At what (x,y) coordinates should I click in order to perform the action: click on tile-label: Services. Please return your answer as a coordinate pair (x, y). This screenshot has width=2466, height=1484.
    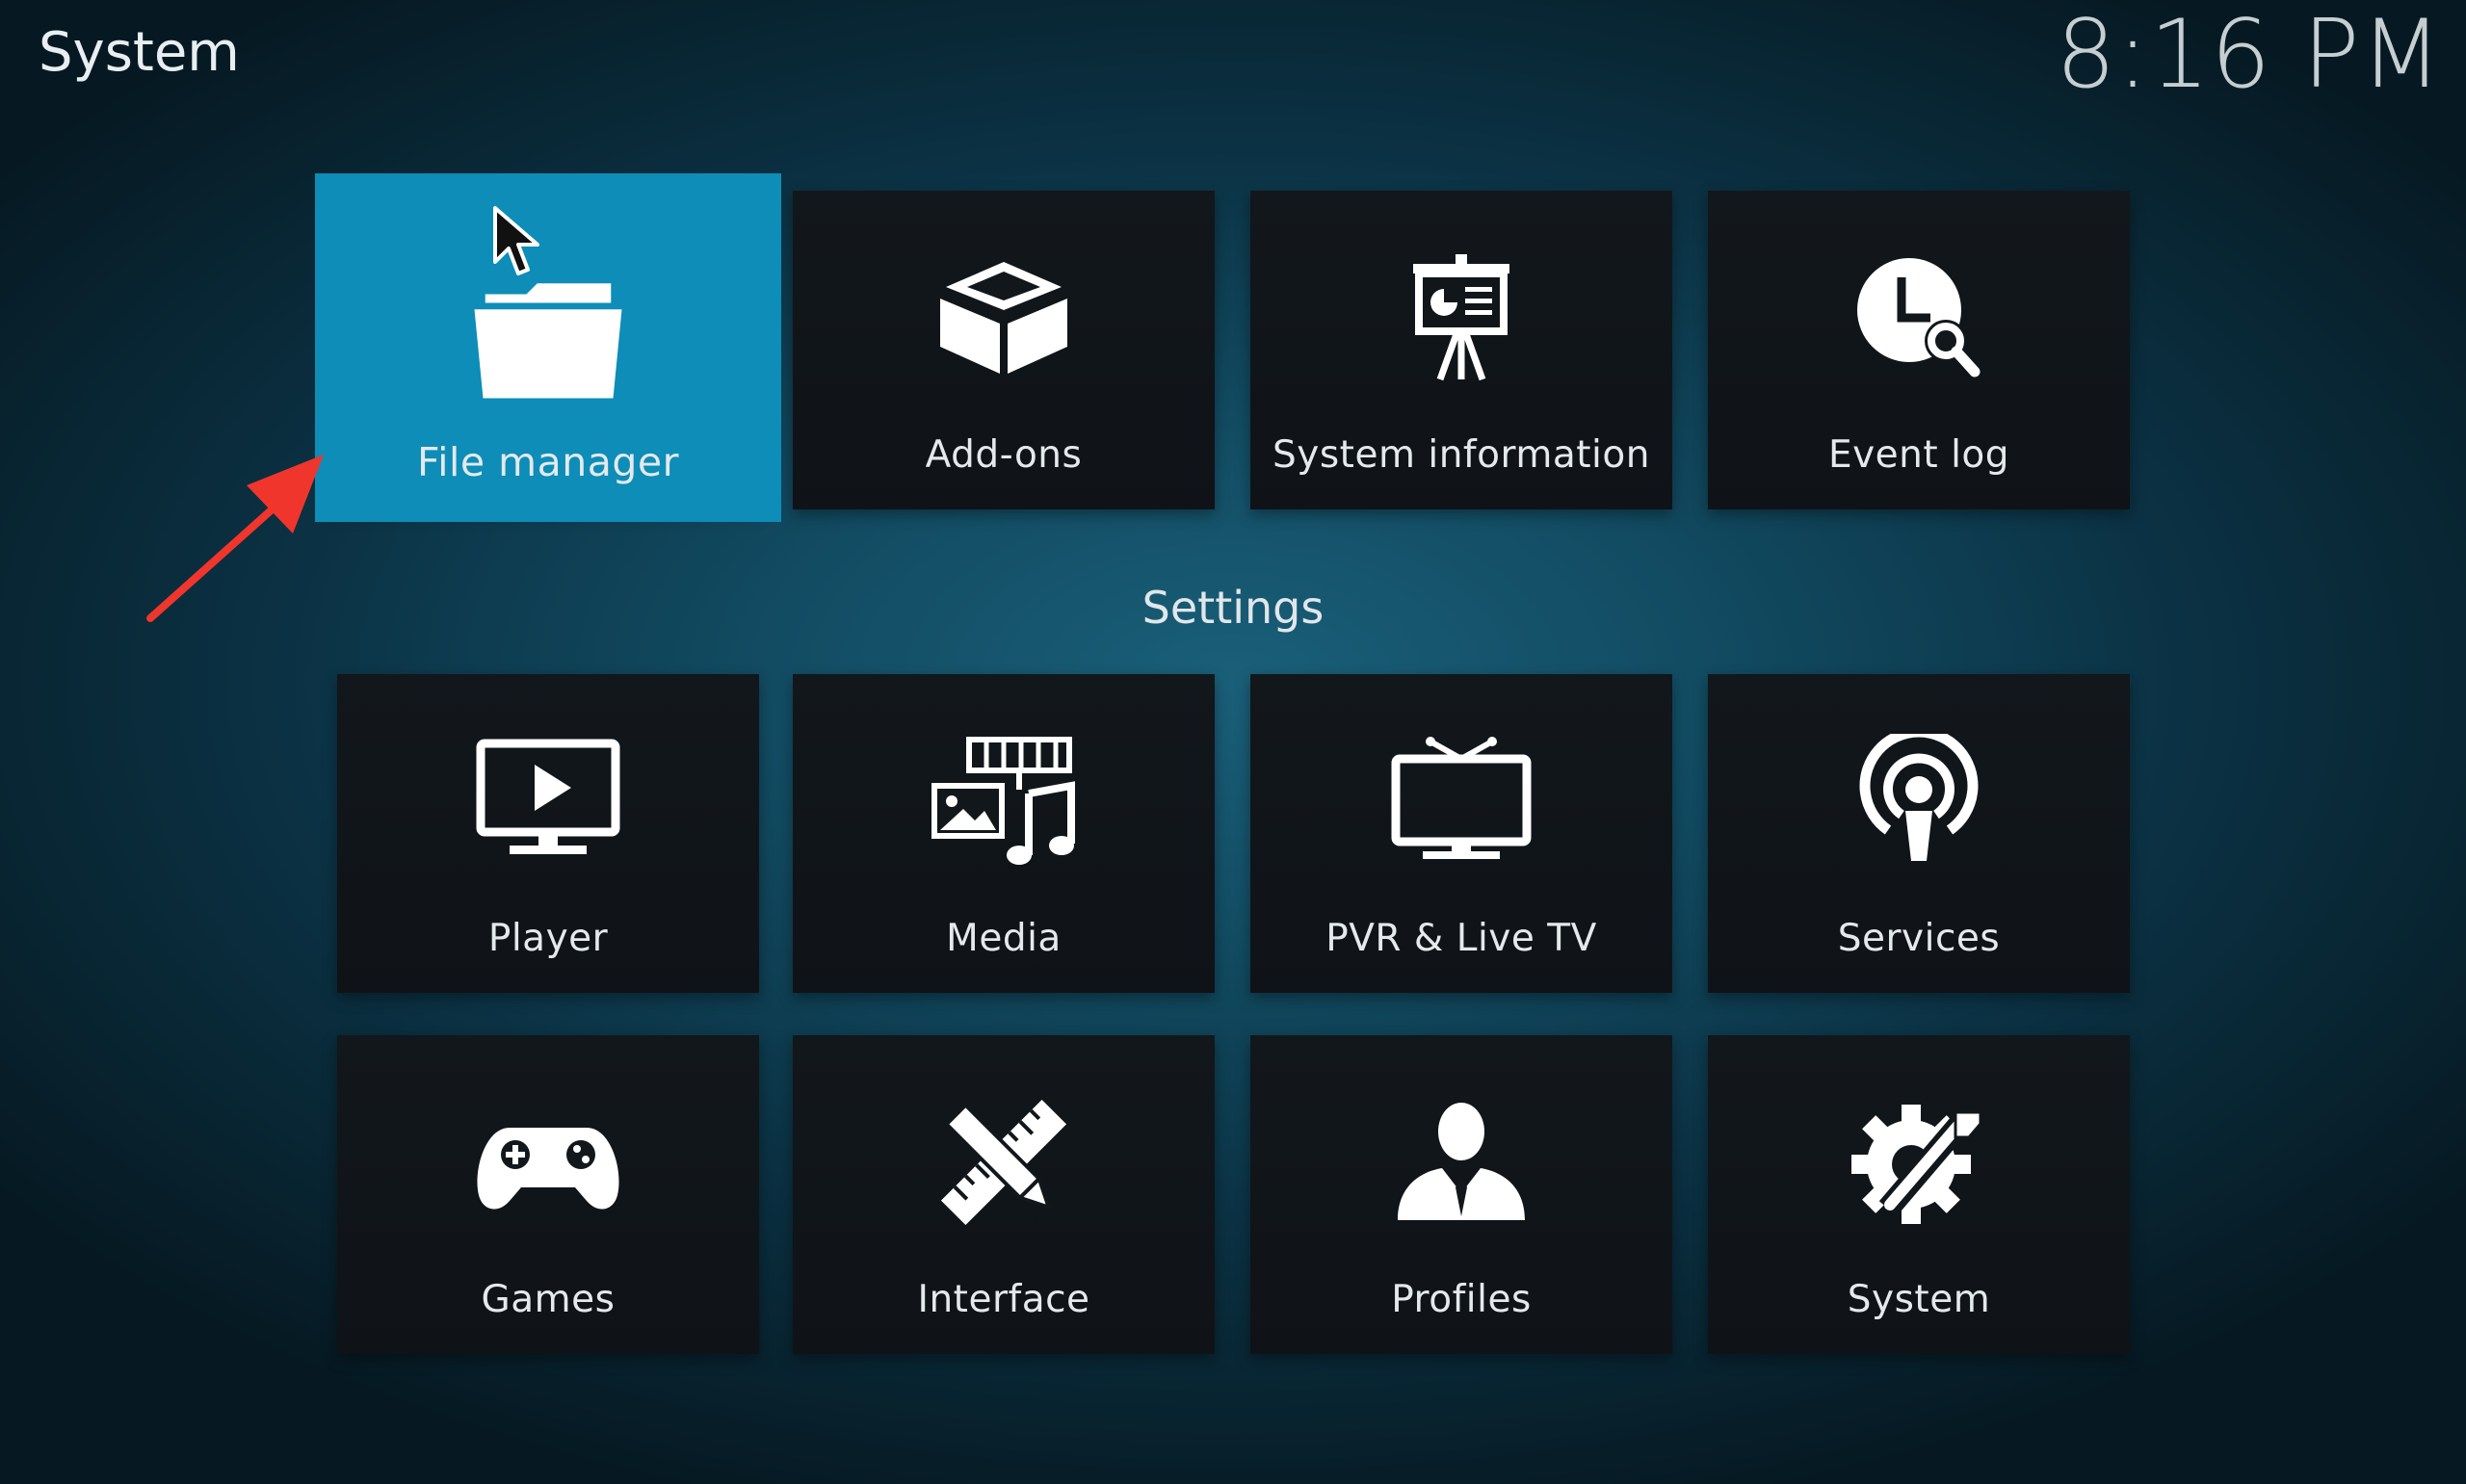
    Looking at the image, I should click on (1919, 938).